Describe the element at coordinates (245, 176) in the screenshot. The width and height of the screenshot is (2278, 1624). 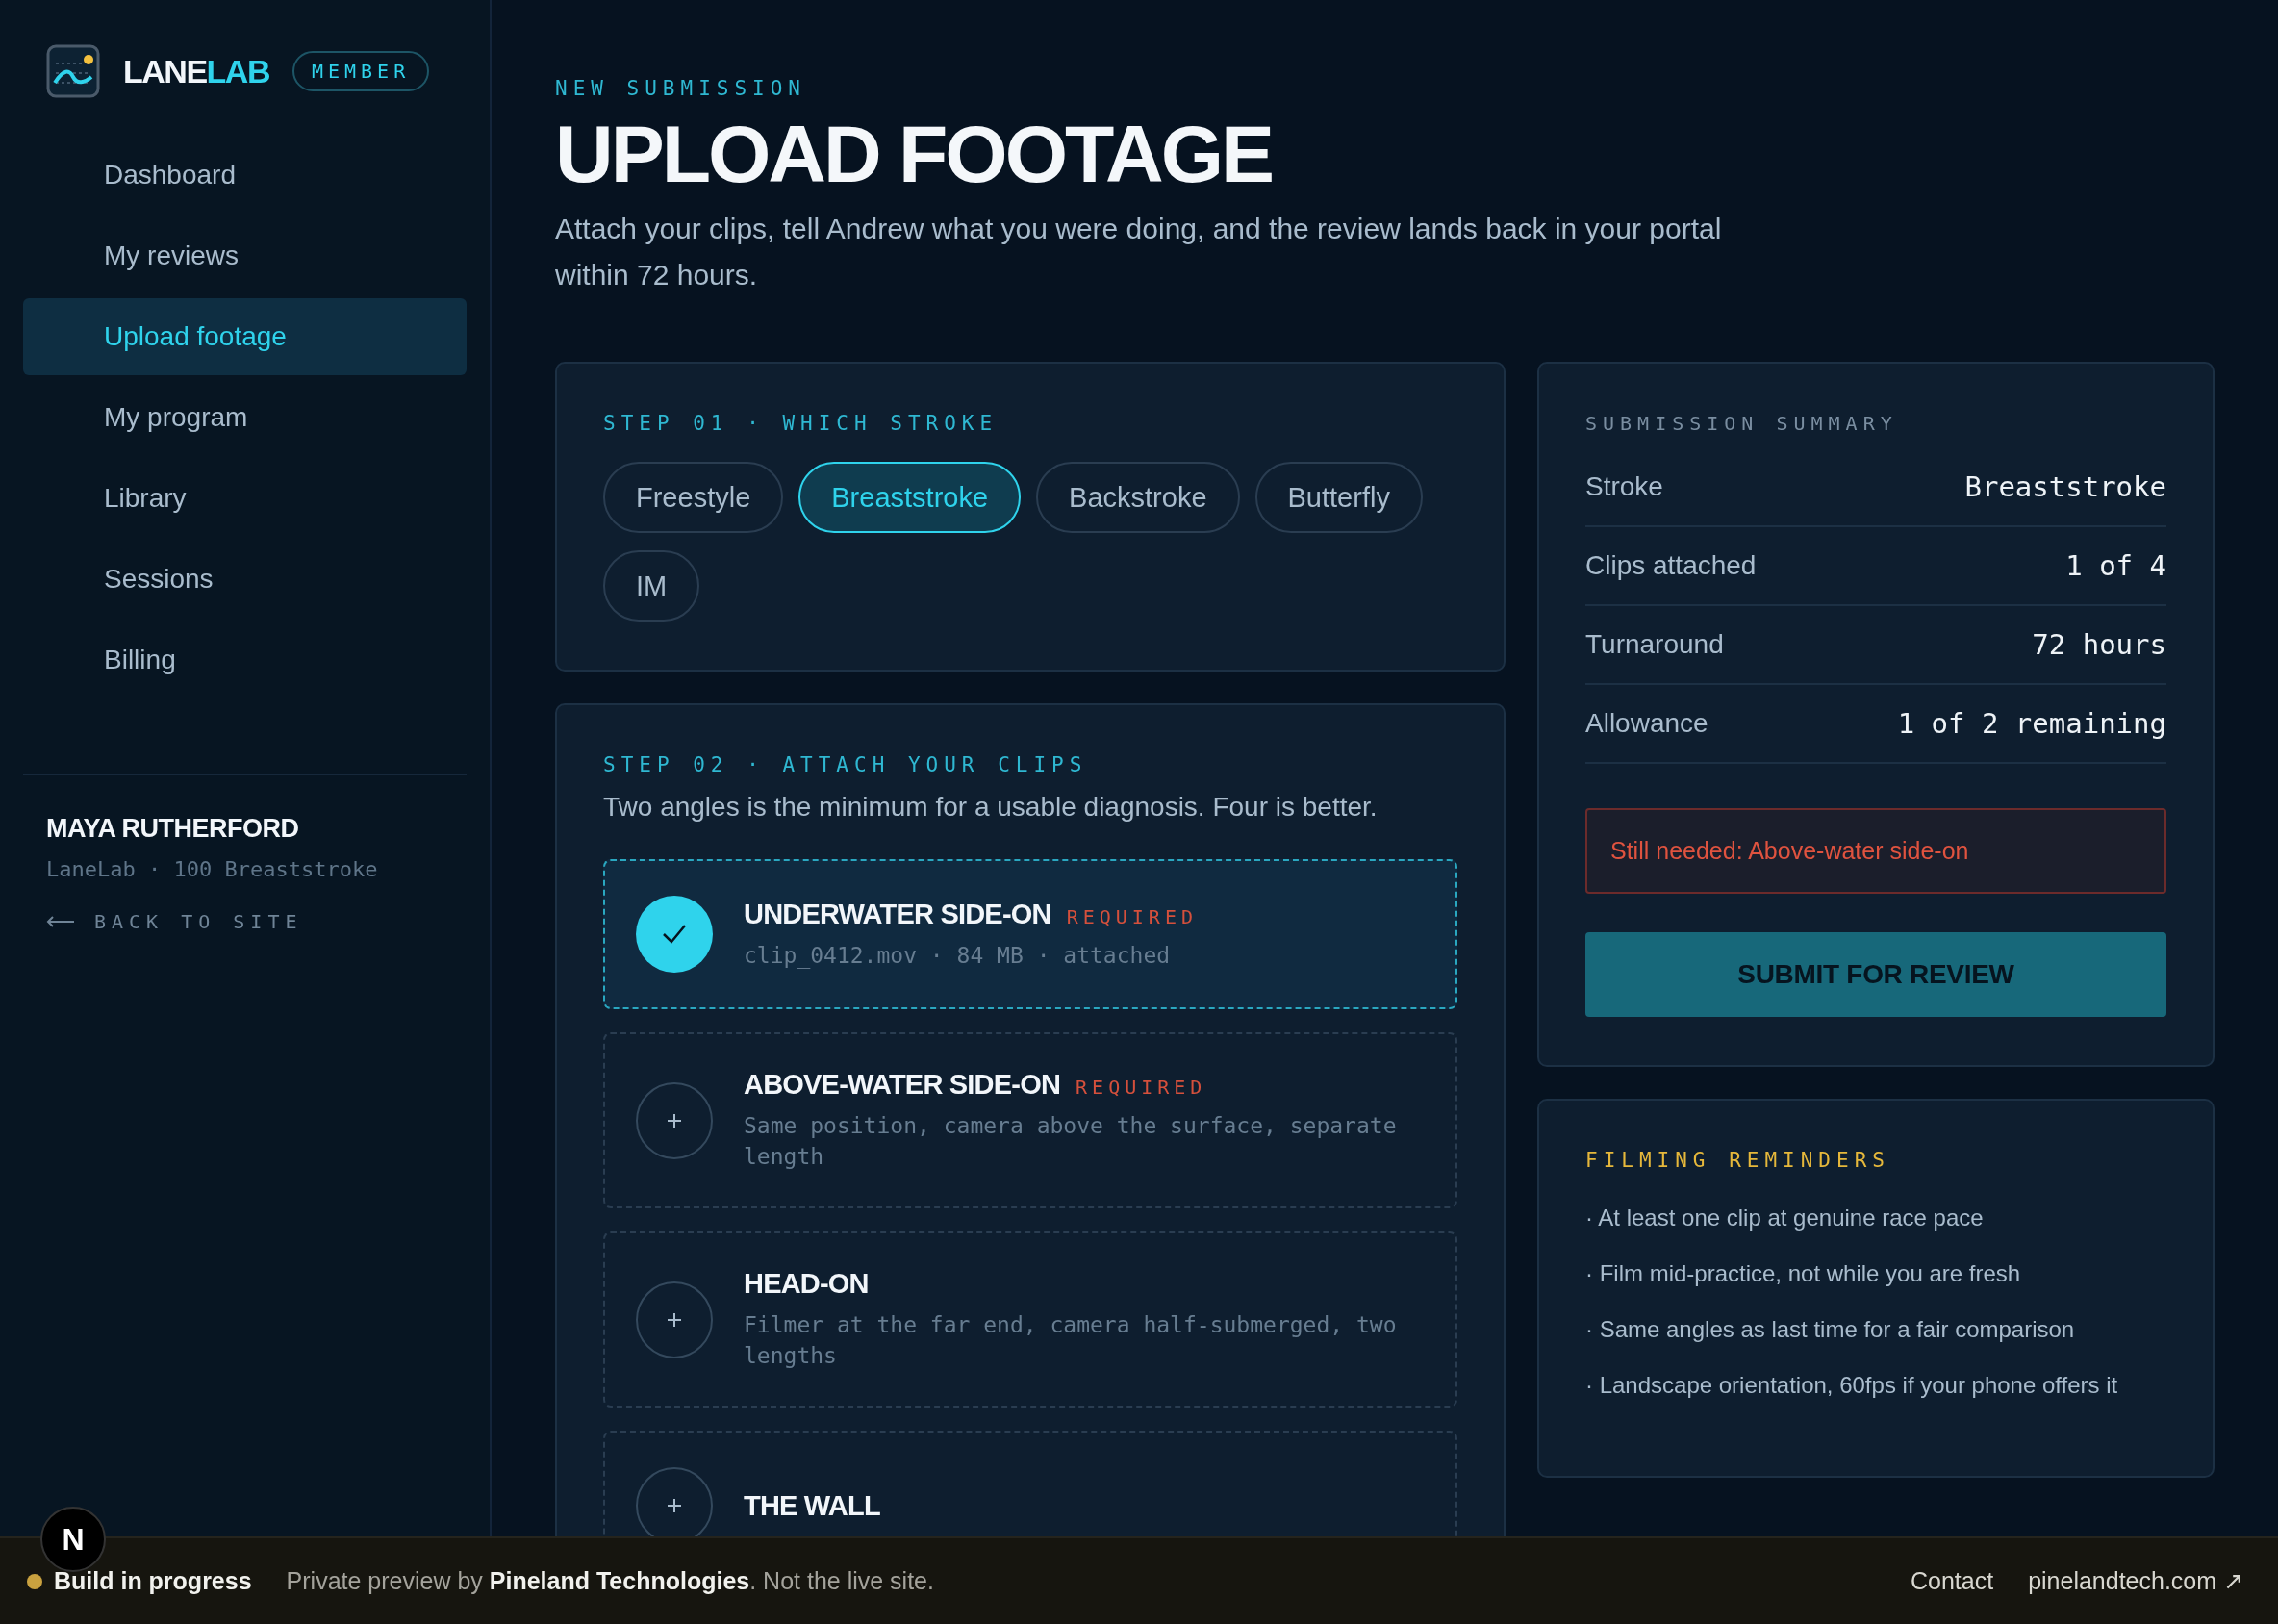
I see `nav-item: Dashboard` at that location.